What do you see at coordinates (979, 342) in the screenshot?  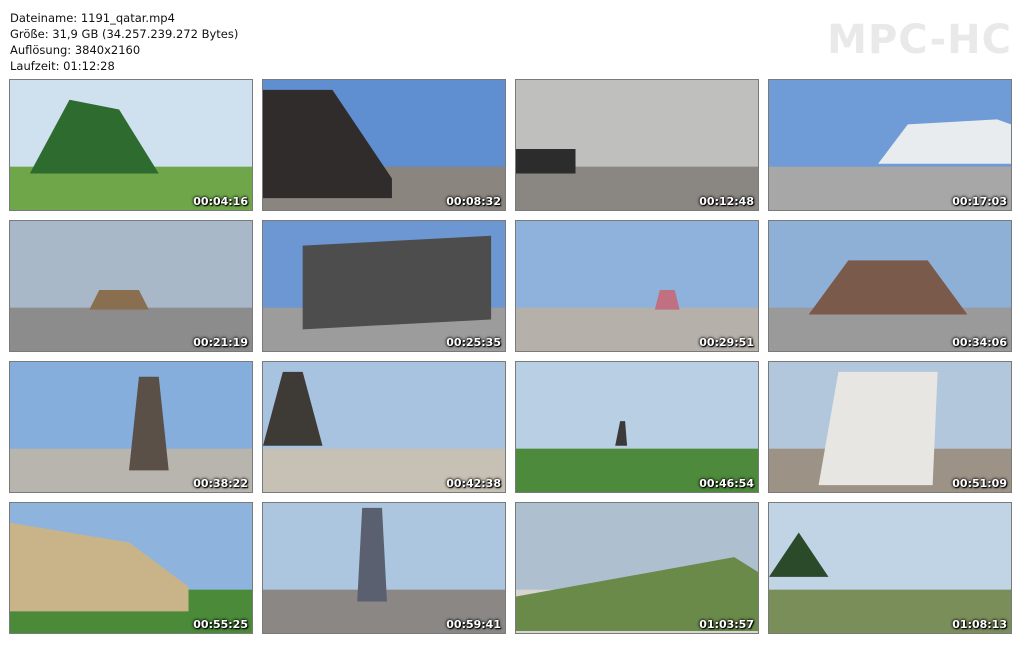 I see `thumbnail-timestamp: 00:34:06` at bounding box center [979, 342].